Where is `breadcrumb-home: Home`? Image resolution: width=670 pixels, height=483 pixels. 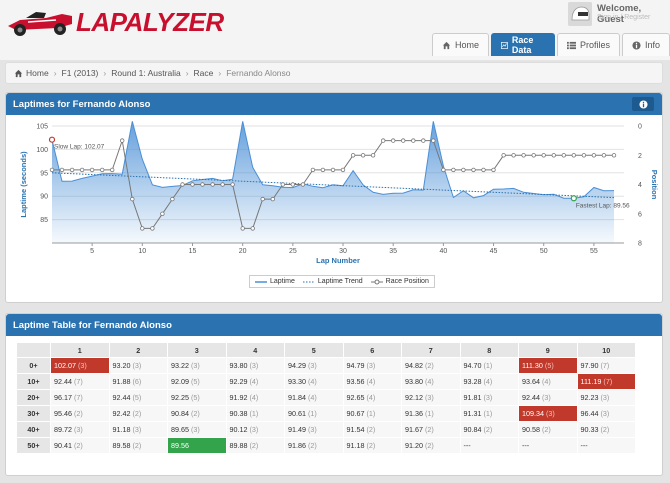 breadcrumb-home: Home is located at coordinates (37, 73).